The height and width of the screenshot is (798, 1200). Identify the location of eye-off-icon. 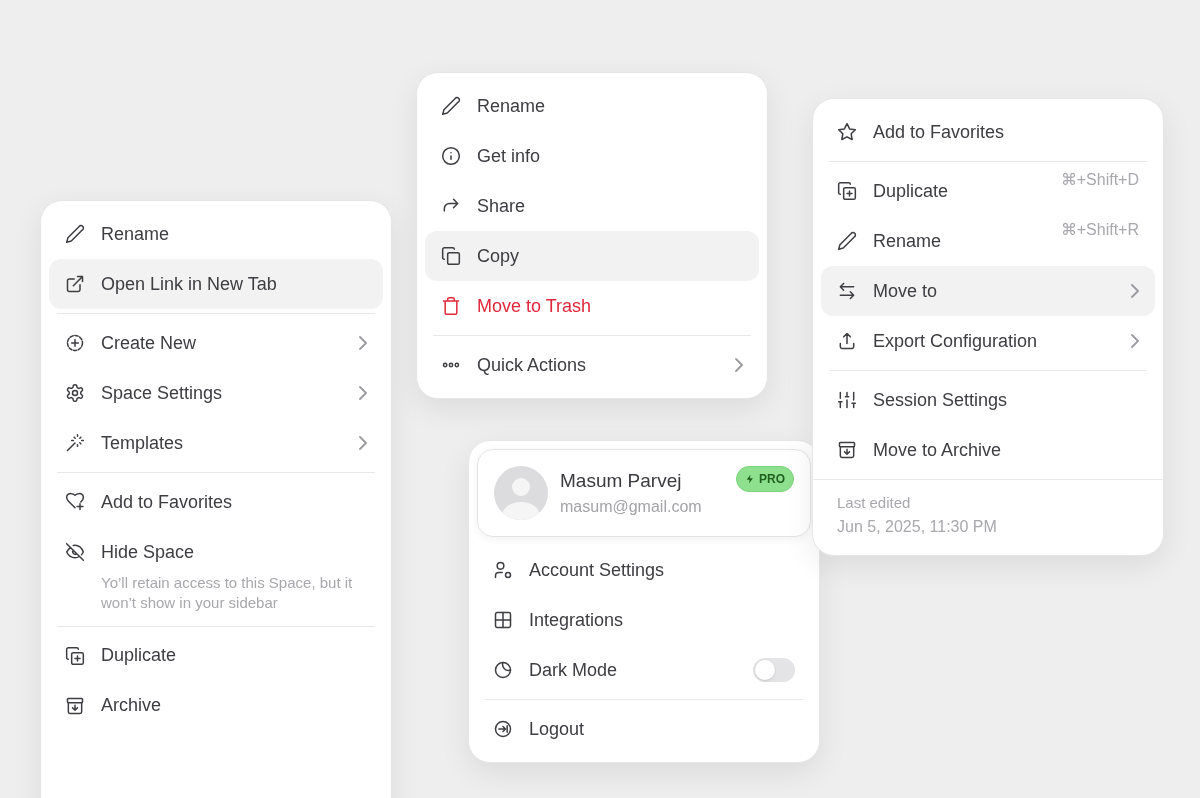
(75, 552).